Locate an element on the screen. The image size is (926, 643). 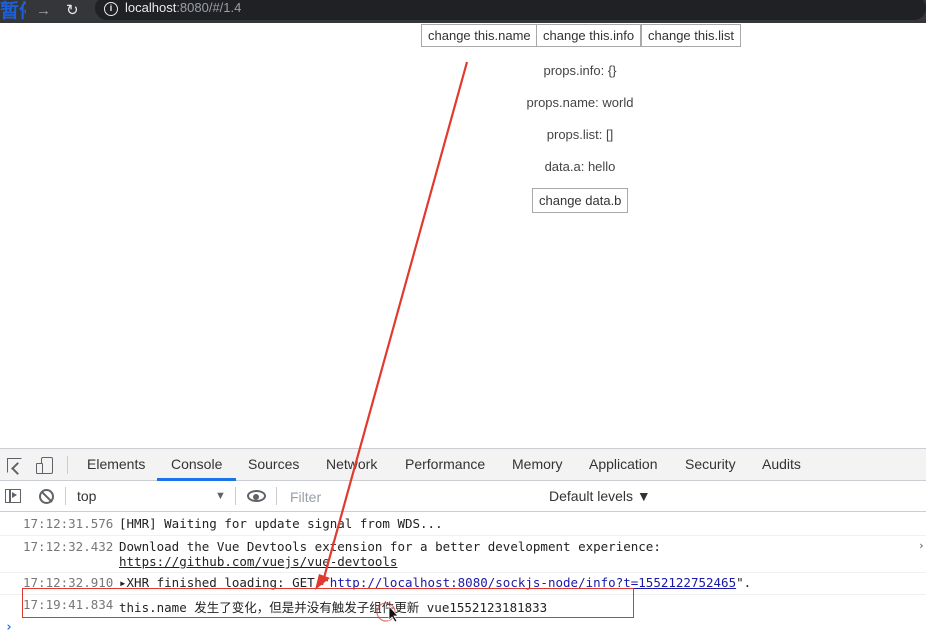
tab-console: Console is located at coordinates (196, 465).